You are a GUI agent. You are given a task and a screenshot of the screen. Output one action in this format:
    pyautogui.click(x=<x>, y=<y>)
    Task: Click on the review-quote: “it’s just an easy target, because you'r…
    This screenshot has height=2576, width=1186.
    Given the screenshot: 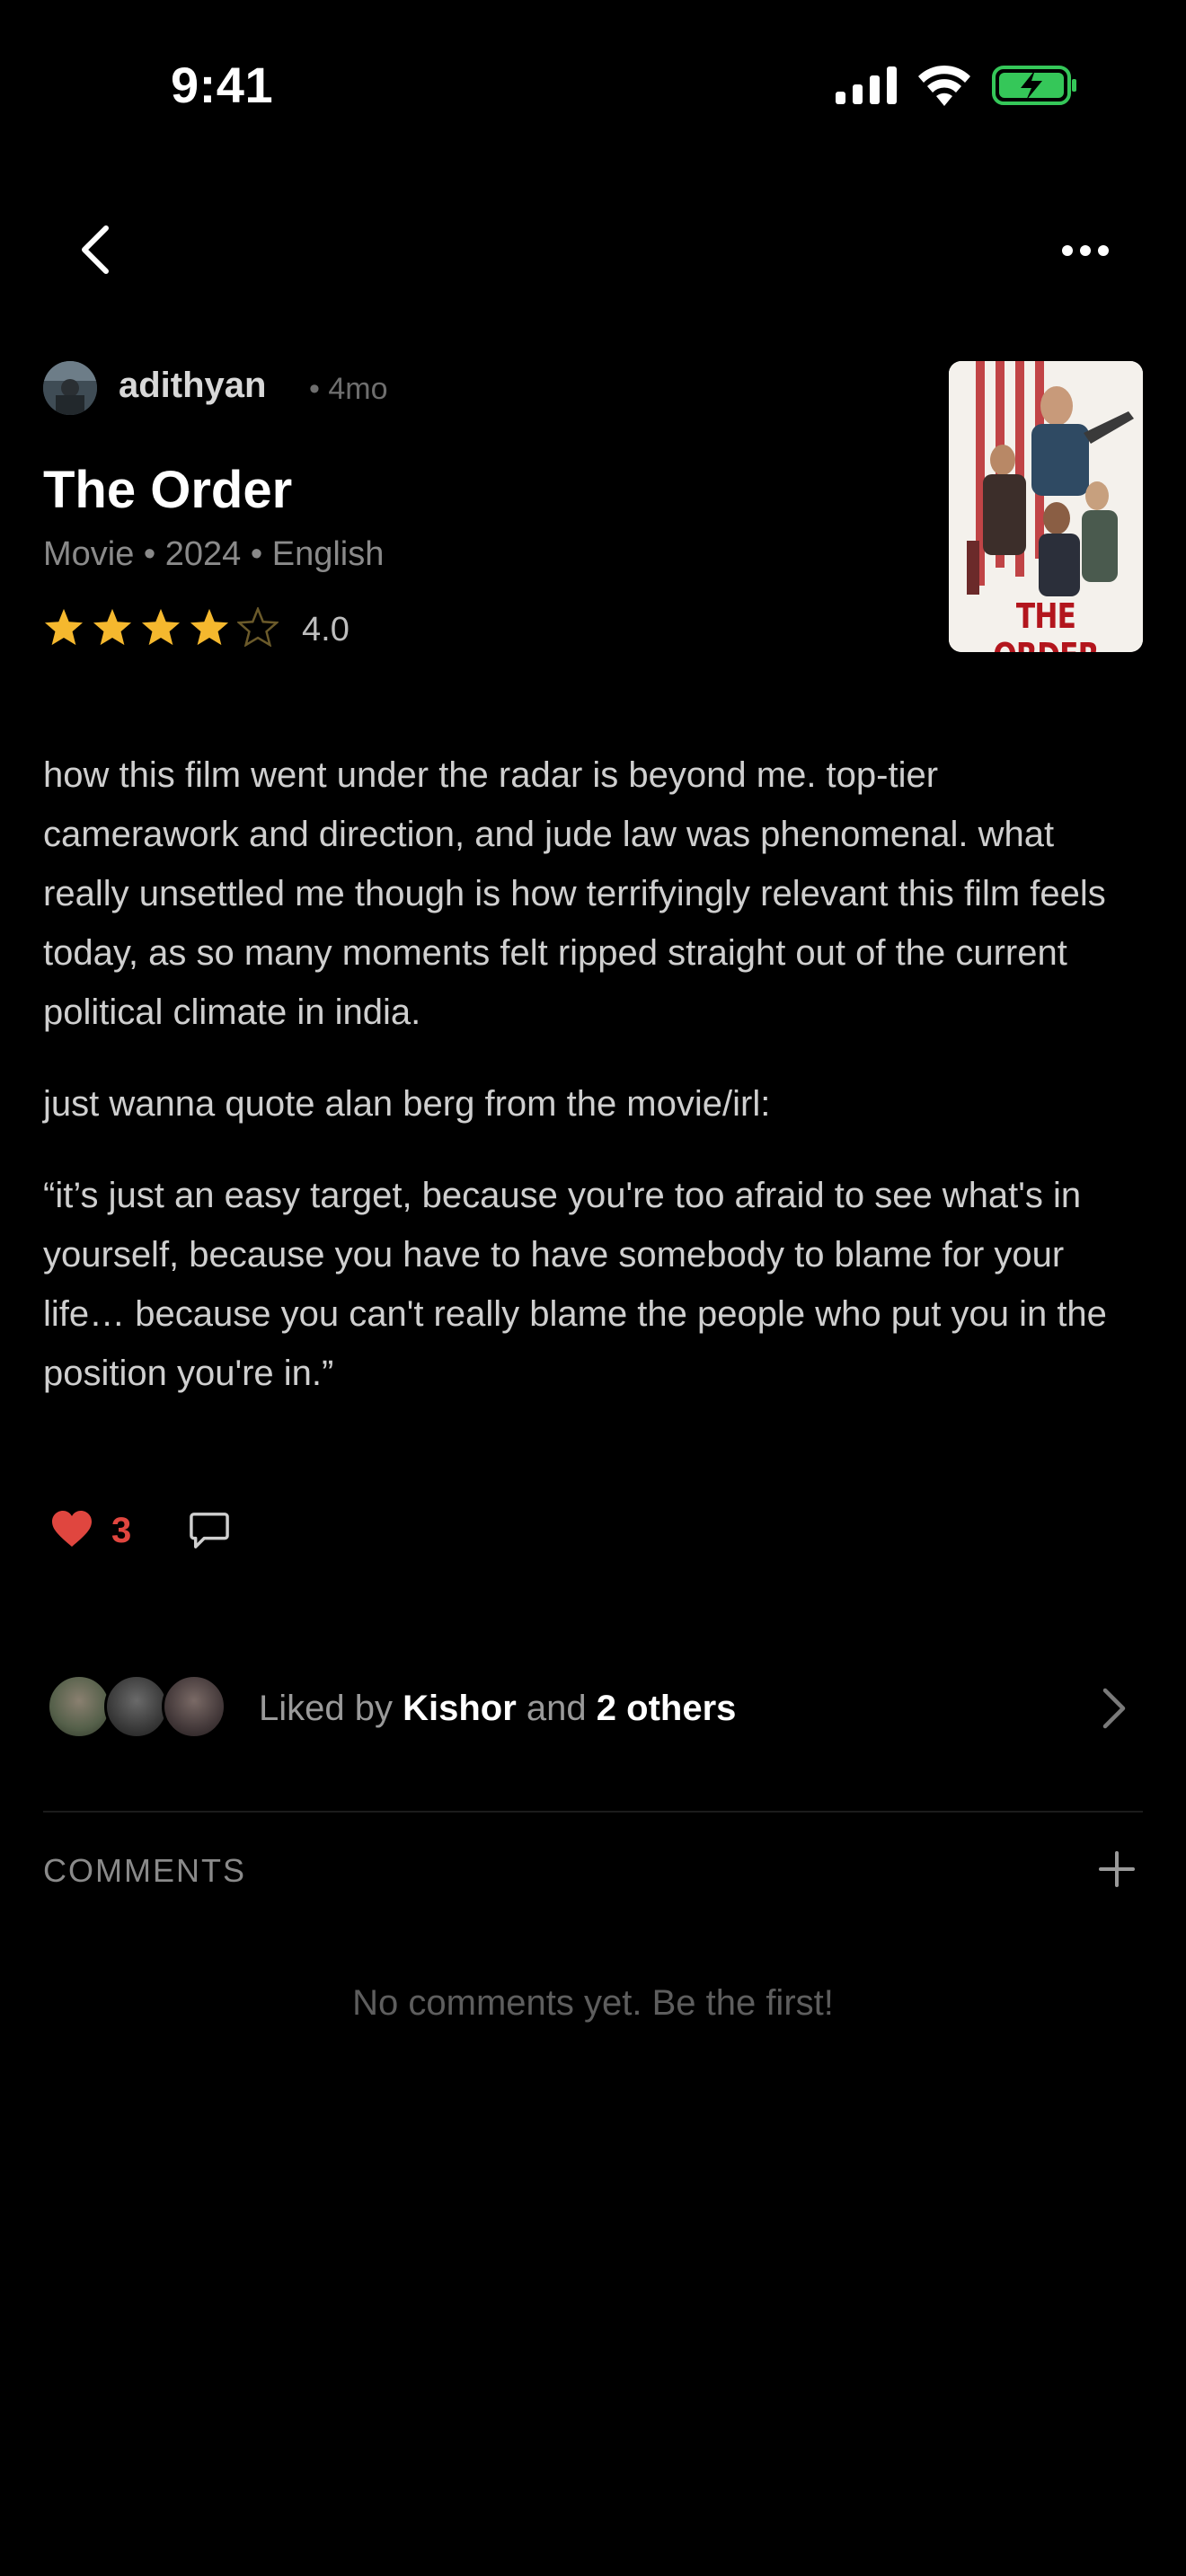 What is the action you would take?
    pyautogui.click(x=575, y=1284)
    